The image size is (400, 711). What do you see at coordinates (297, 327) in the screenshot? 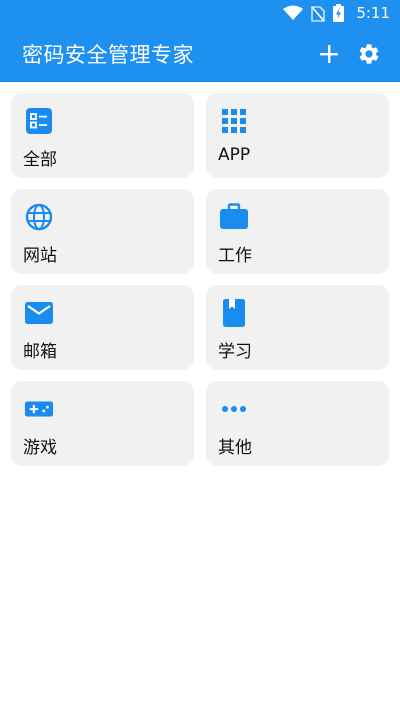
I see `category-card-study: 学习` at bounding box center [297, 327].